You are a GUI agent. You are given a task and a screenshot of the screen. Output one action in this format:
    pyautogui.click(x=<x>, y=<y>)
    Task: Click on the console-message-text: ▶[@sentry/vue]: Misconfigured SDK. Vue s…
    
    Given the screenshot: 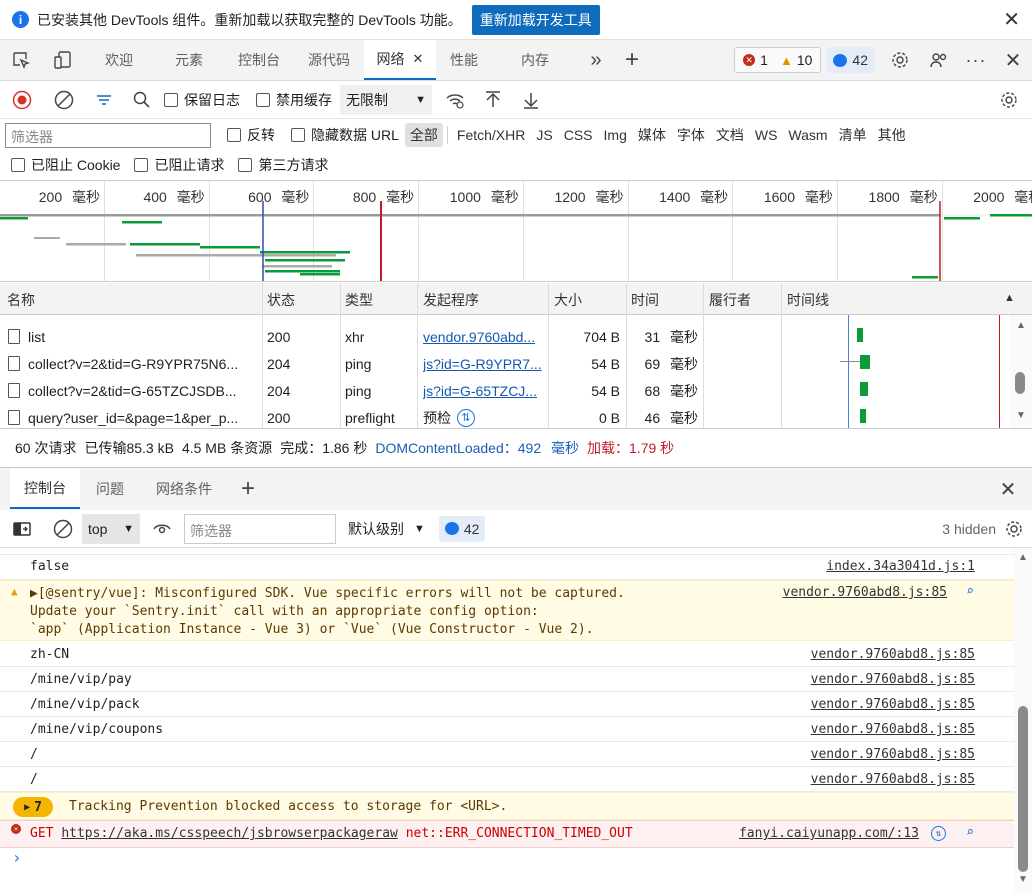 What is the action you would take?
    pyautogui.click(x=327, y=612)
    